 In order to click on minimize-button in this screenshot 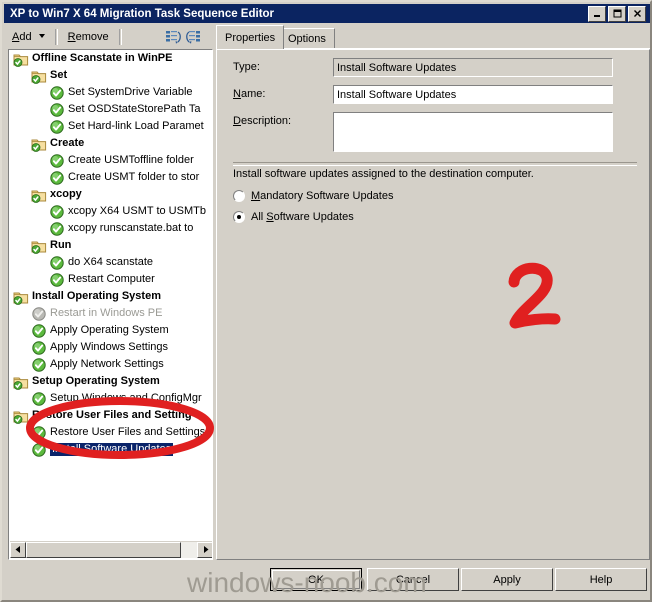, I will do `click(597, 13)`.